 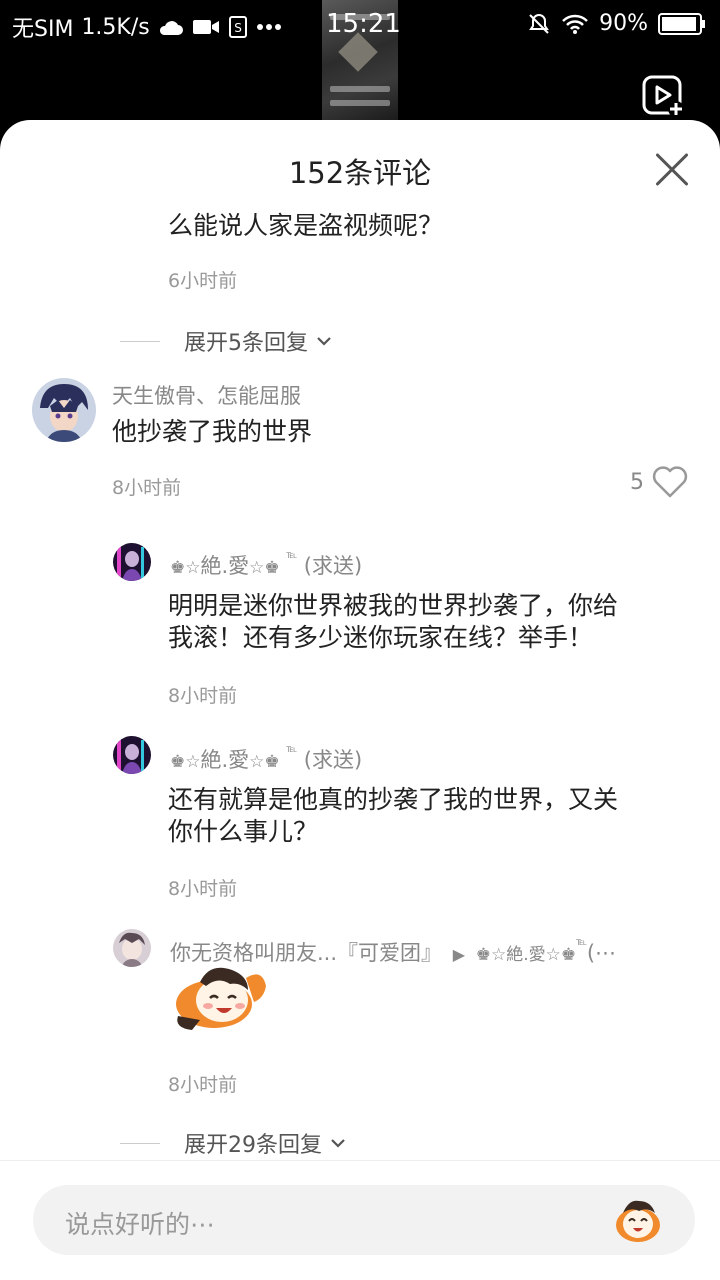 What do you see at coordinates (212, 431) in the screenshot?
I see `comment-text: 他抄袭了我的世界` at bounding box center [212, 431].